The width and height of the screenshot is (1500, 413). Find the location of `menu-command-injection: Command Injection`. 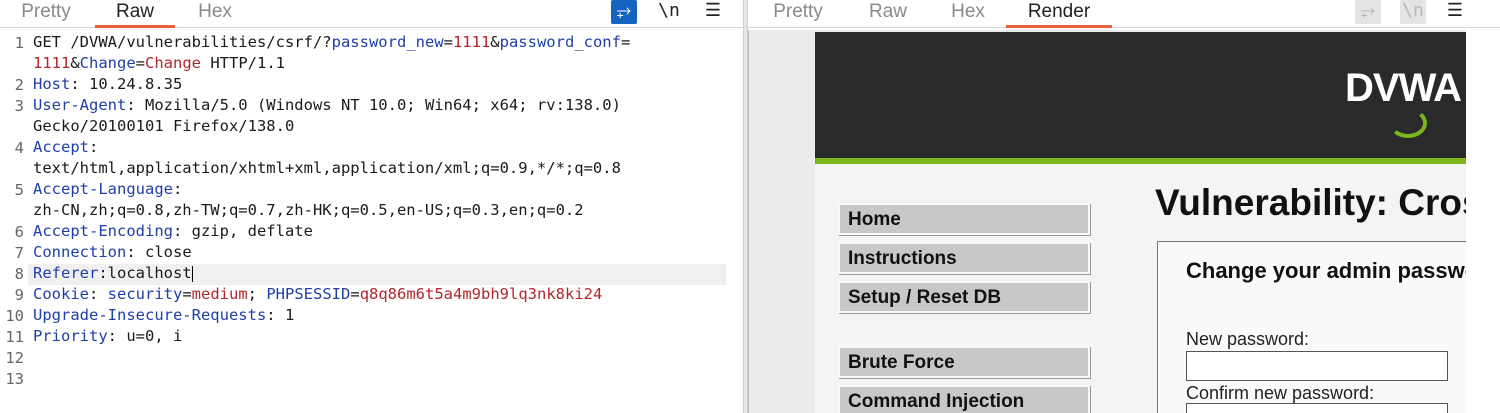

menu-command-injection: Command Injection is located at coordinates (964, 399).